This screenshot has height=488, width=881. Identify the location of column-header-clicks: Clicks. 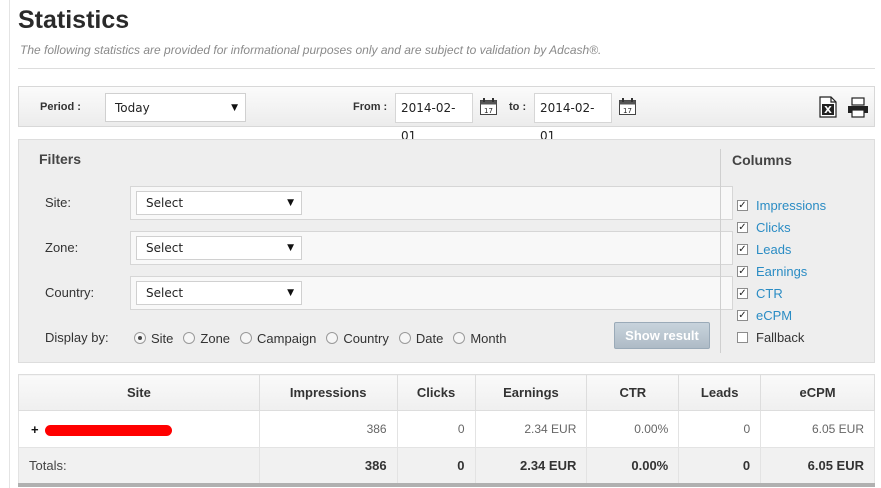
(436, 392).